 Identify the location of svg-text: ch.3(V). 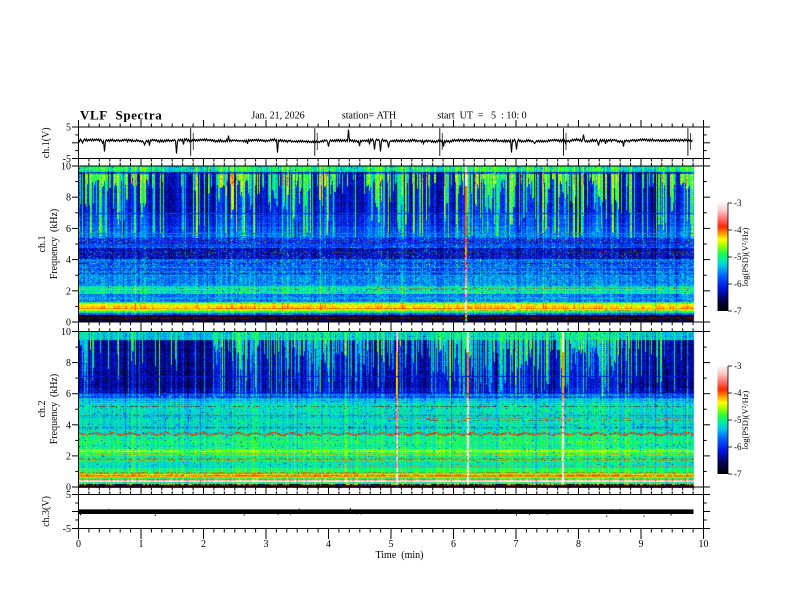
(46, 511).